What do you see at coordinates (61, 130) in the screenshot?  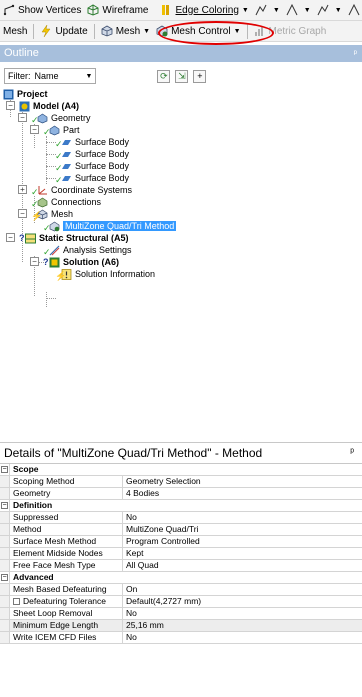 I see `tree-node-part: ✓ Part` at bounding box center [61, 130].